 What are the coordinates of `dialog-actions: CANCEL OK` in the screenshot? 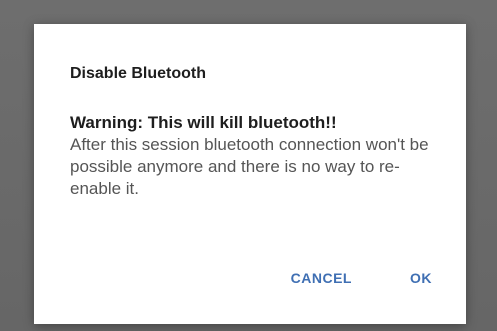 It's located at (361, 278).